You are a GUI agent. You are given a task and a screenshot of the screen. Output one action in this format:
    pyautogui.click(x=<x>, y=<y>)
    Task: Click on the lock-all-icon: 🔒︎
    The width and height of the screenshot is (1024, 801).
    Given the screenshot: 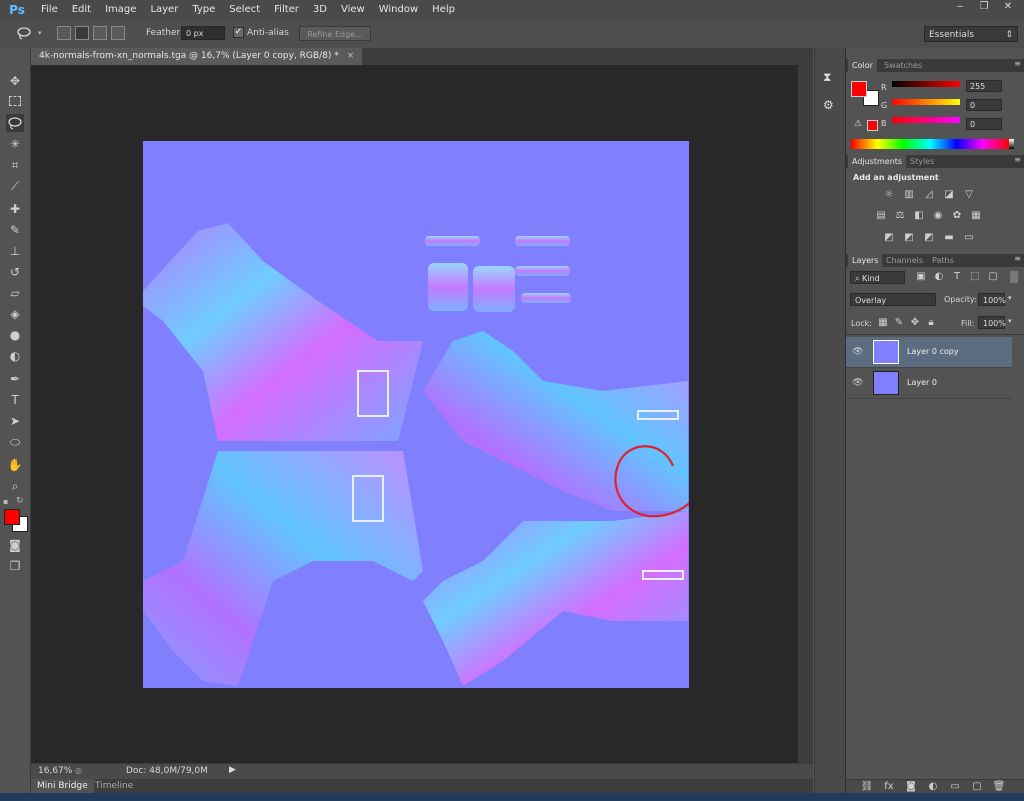 What is the action you would take?
    pyautogui.click(x=931, y=323)
    